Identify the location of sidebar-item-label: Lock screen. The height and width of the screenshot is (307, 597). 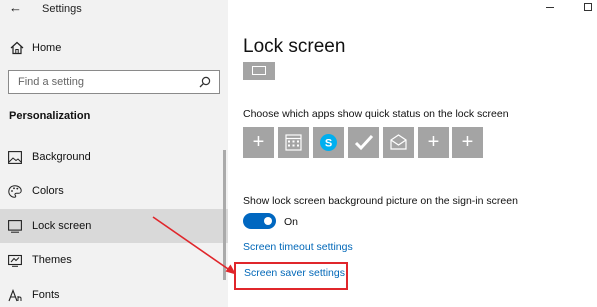
(62, 226).